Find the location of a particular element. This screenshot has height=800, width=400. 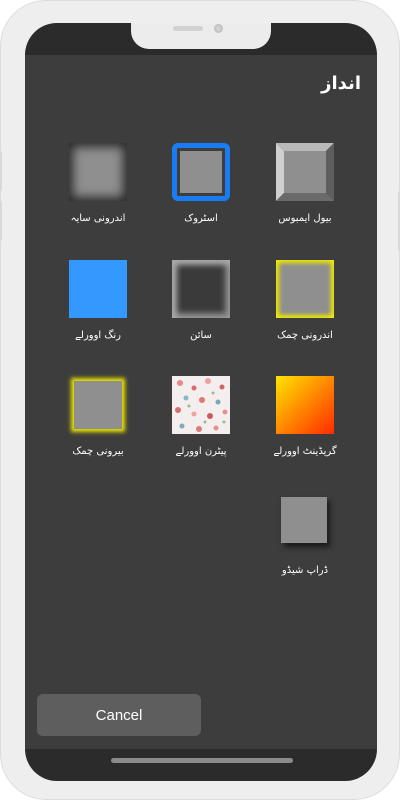

style-item-satin: سائن is located at coordinates (201, 300).